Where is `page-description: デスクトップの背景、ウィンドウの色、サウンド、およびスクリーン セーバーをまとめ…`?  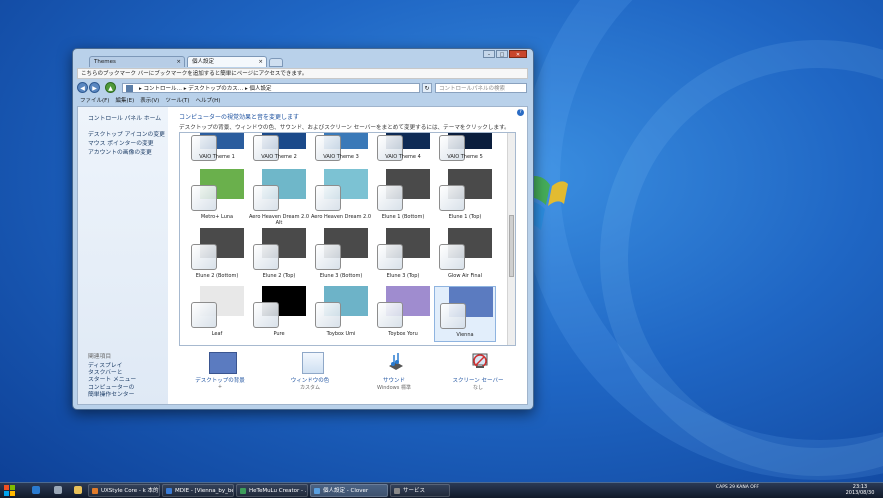 page-description: デスクトップの背景、ウィンドウの色、サウンド、およびスクリーン セーバーをまとめ… is located at coordinates (344, 128).